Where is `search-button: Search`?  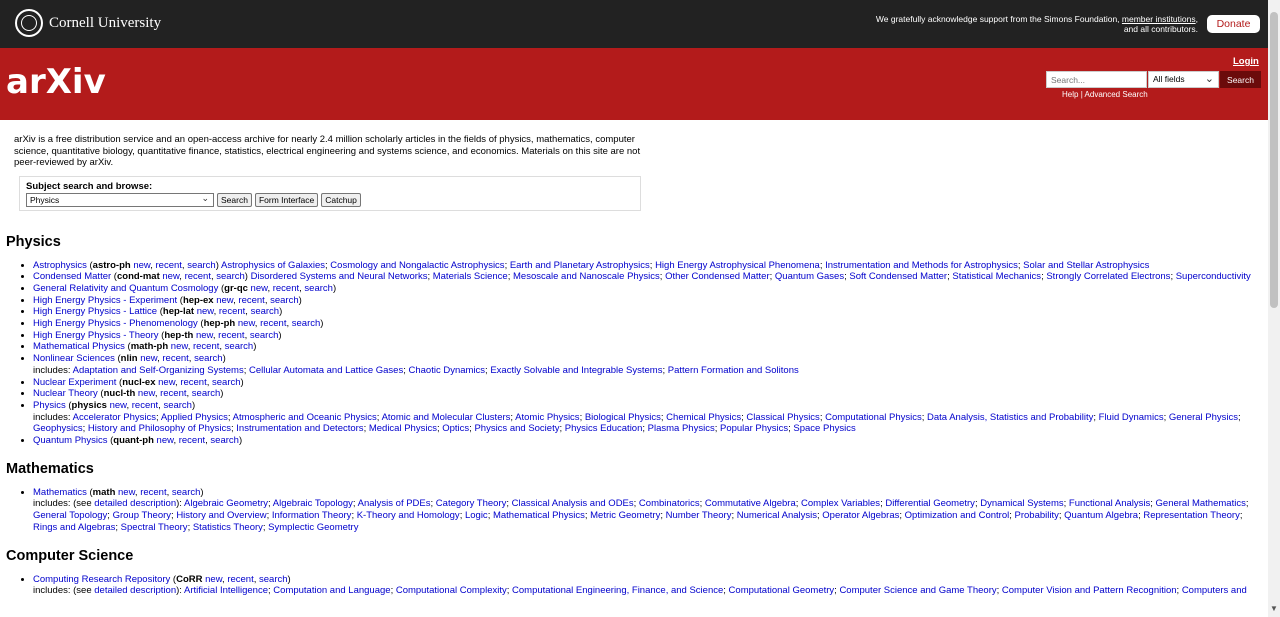
search-button: Search is located at coordinates (1240, 79).